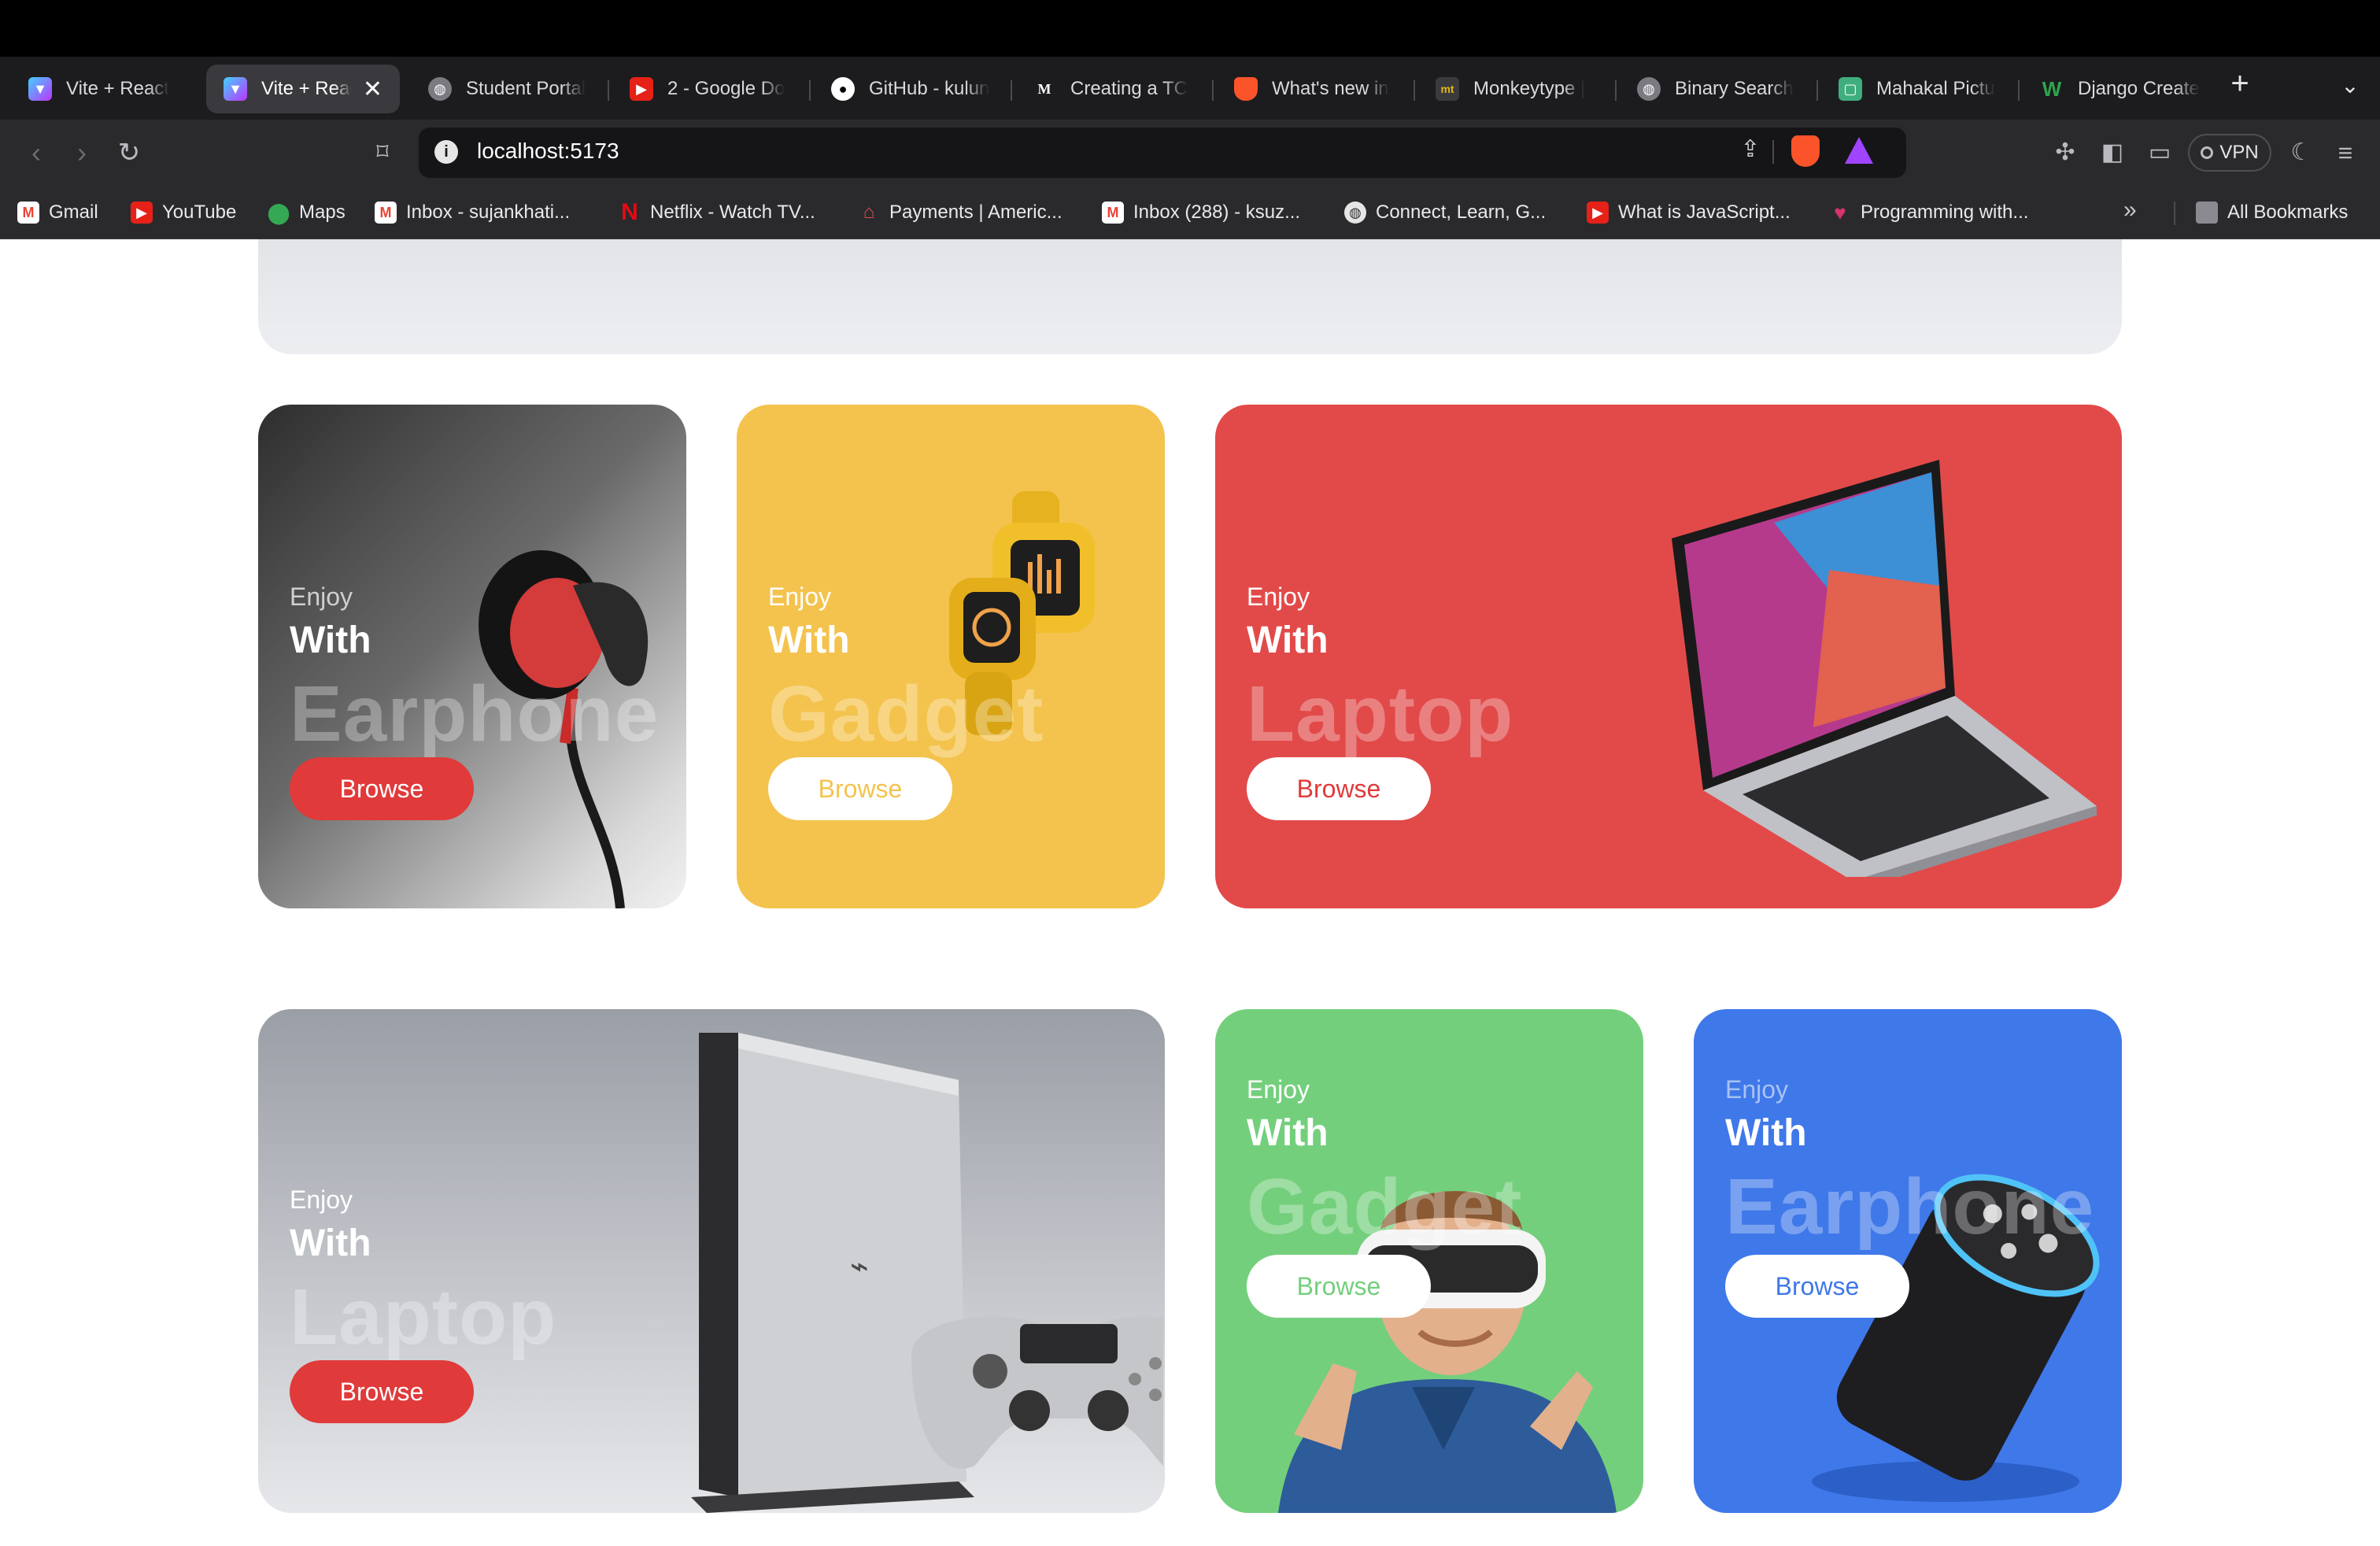 Image resolution: width=2380 pixels, height=1546 pixels. What do you see at coordinates (199, 213) in the screenshot?
I see `bookmark-label: YouTube` at bounding box center [199, 213].